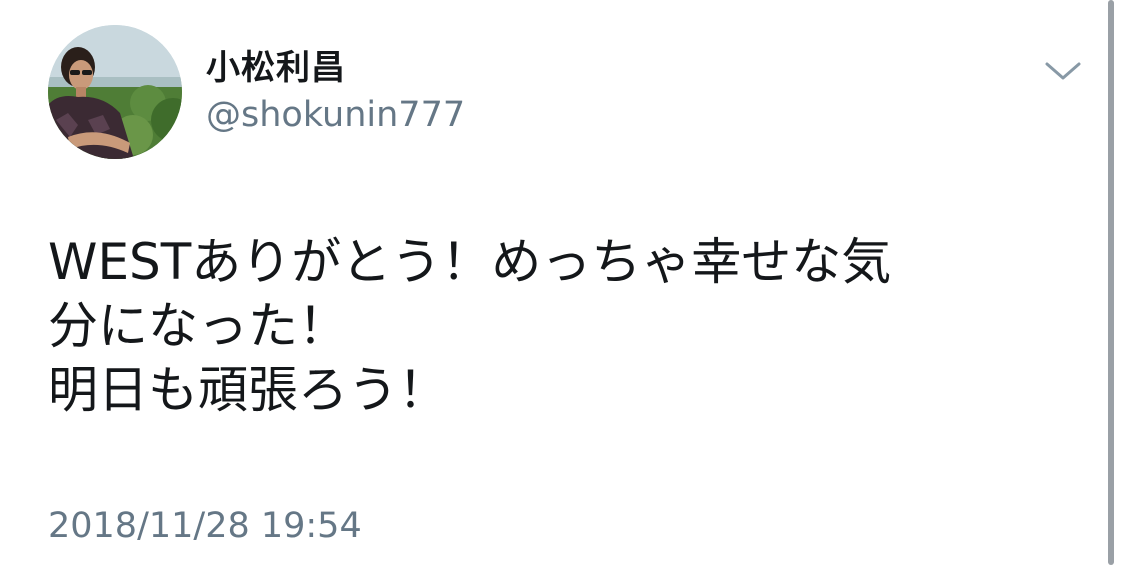 The height and width of the screenshot is (565, 1125). I want to click on avatar-photo-icon, so click(115, 92).